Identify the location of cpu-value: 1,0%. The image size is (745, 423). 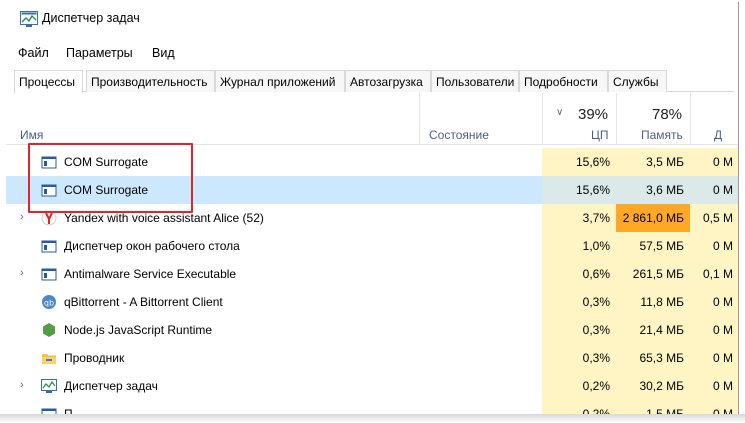
(579, 246).